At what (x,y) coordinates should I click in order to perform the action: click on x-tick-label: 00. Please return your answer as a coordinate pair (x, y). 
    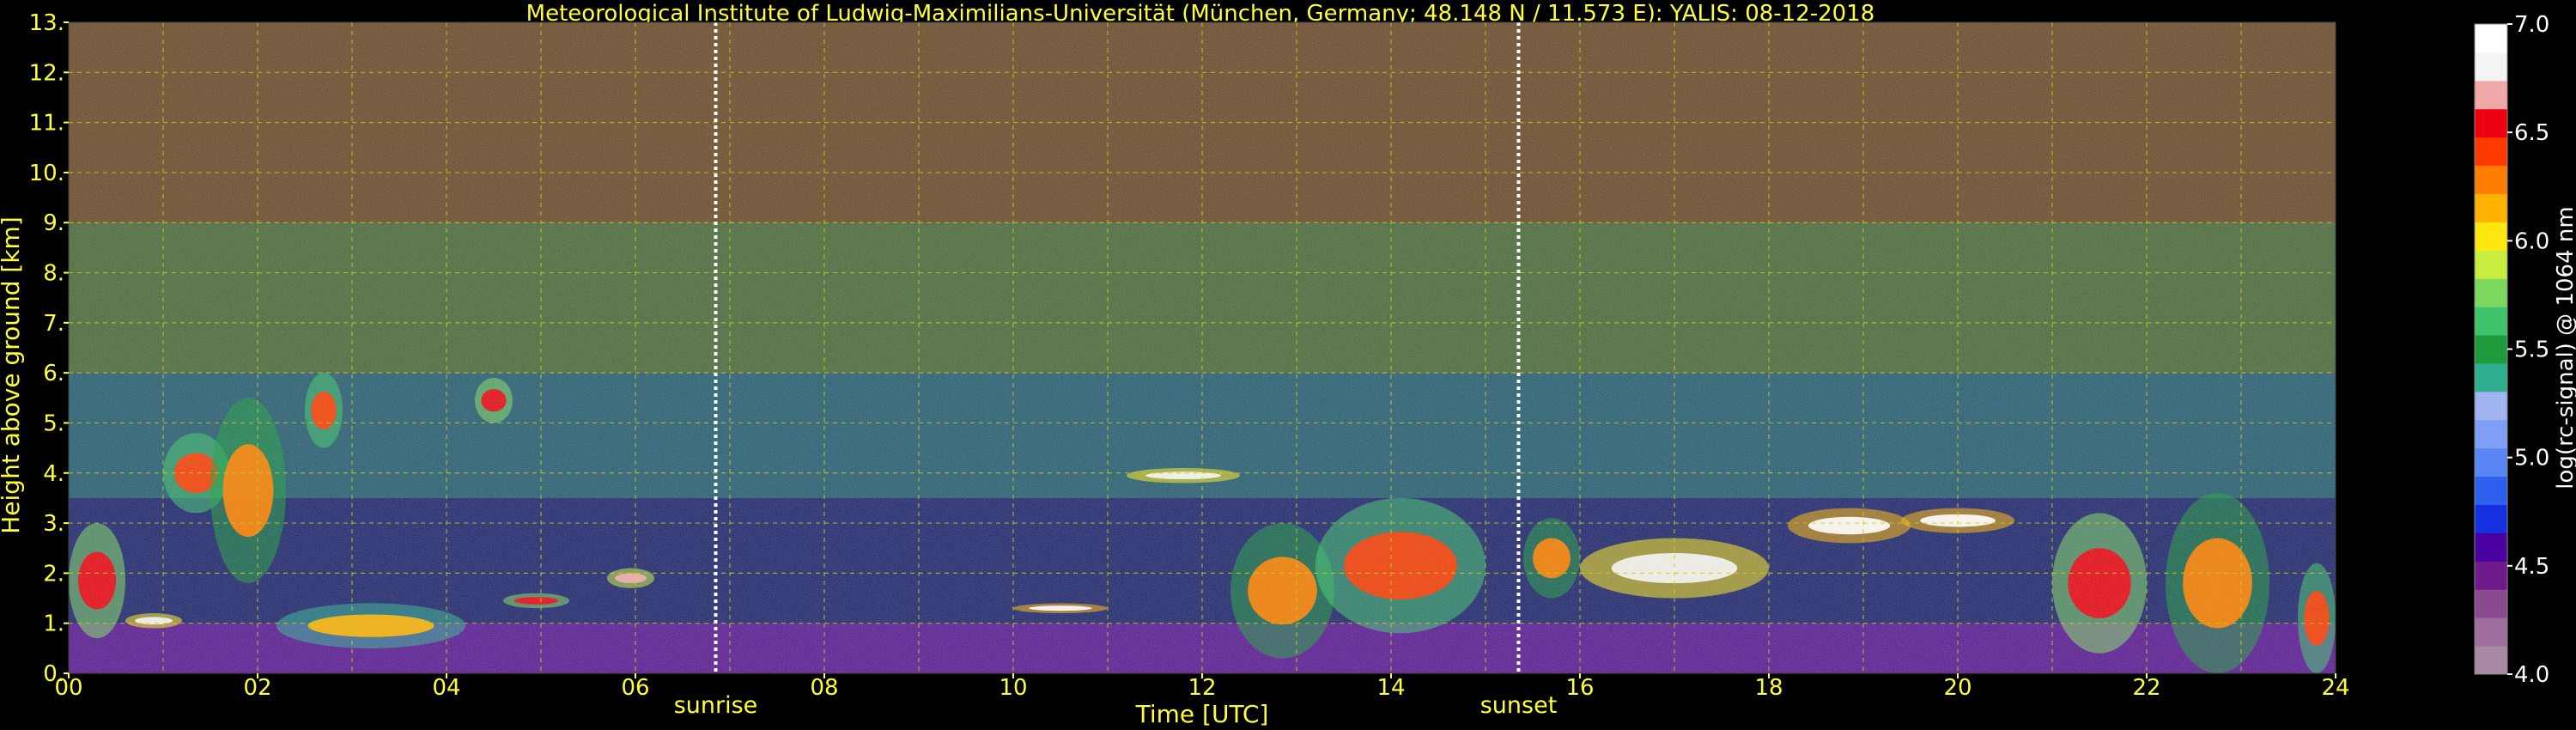
    Looking at the image, I should click on (68, 688).